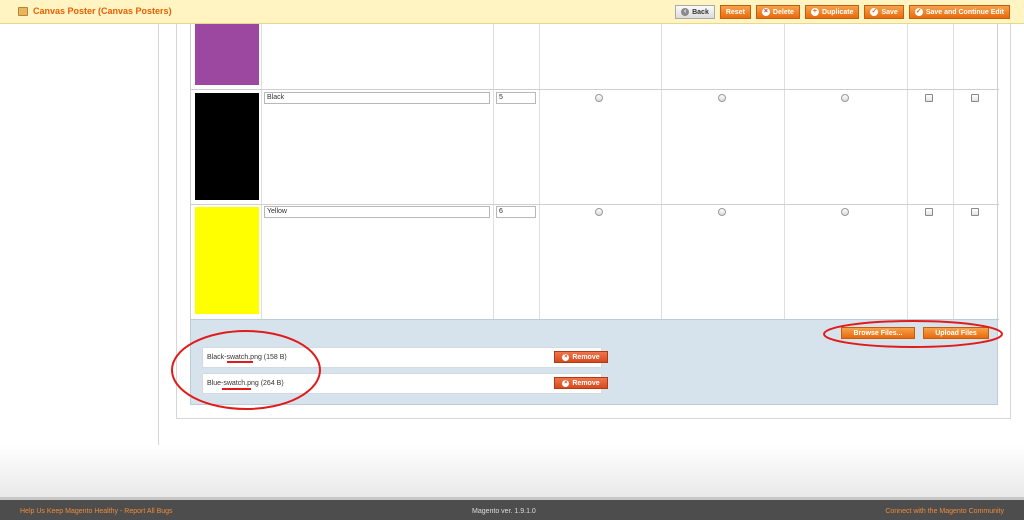  What do you see at coordinates (377, 212) in the screenshot?
I see `swatch-label-input: Yellow` at bounding box center [377, 212].